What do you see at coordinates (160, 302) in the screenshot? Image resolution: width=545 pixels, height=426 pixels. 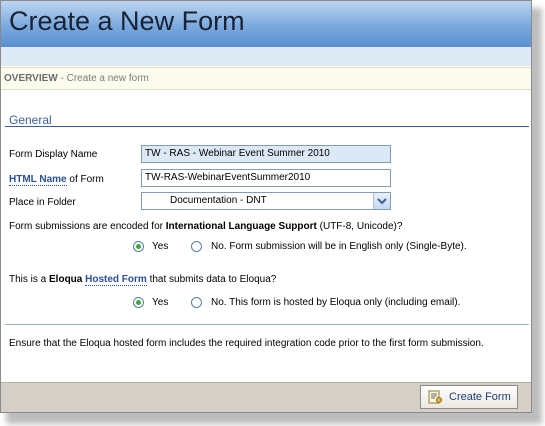 I see `hosted-yes-label: Yes` at bounding box center [160, 302].